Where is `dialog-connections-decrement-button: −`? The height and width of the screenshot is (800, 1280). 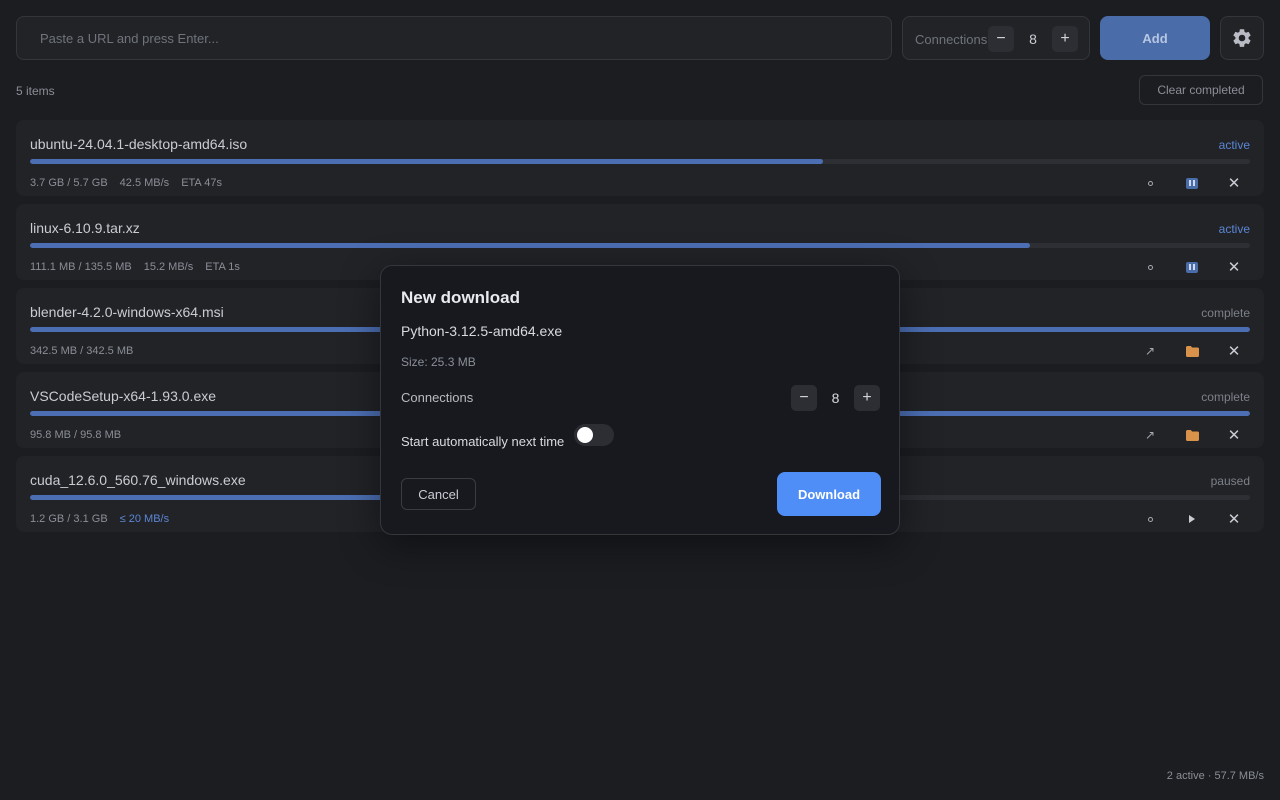 dialog-connections-decrement-button: − is located at coordinates (804, 398).